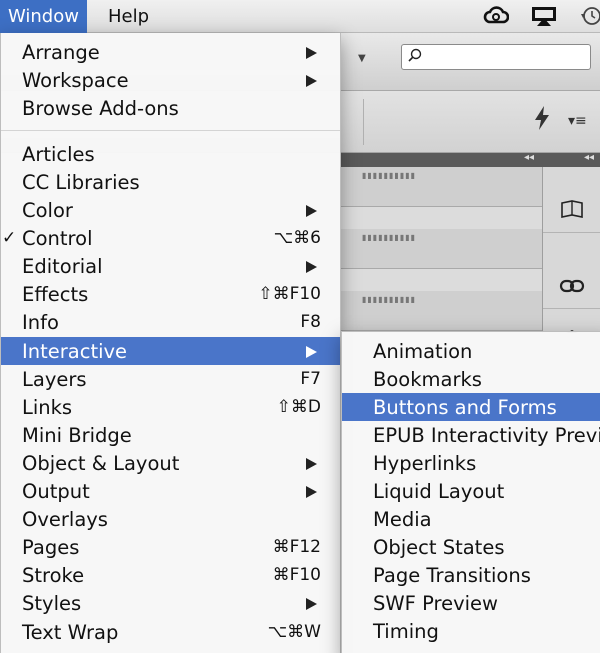 Image resolution: width=600 pixels, height=653 pixels. Describe the element at coordinates (70, 632) in the screenshot. I see `menu-item-label: Text Wrap` at that location.